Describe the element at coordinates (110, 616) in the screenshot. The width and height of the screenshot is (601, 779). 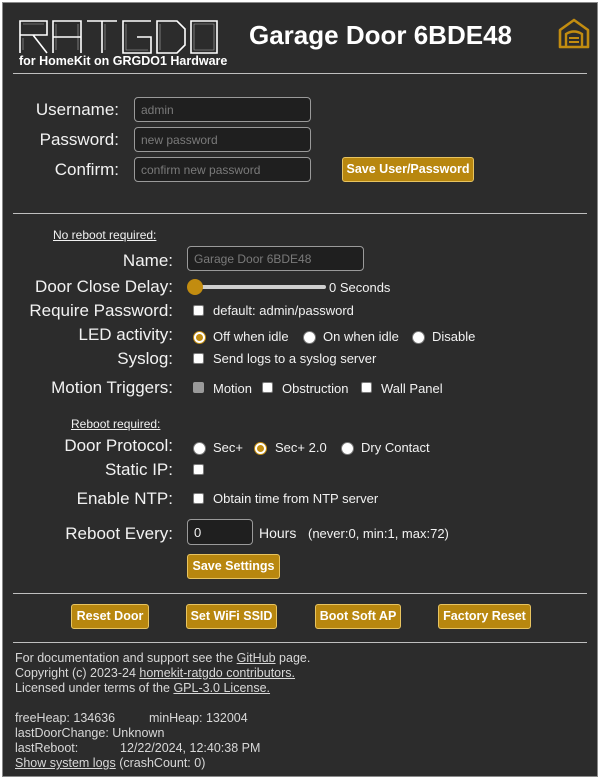
I see `reset-door-button: Reset Door` at that location.